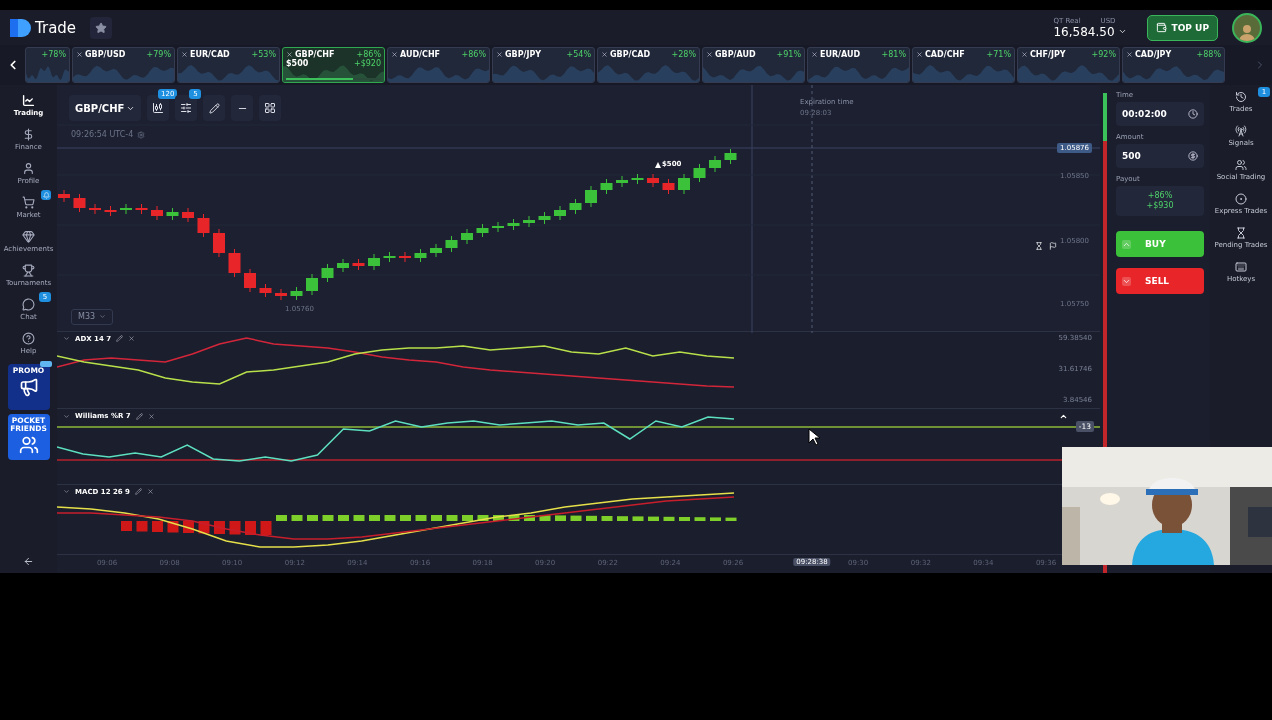 This screenshot has height=720, width=1272. What do you see at coordinates (56, 27) in the screenshot?
I see `logo-text: Trade` at bounding box center [56, 27].